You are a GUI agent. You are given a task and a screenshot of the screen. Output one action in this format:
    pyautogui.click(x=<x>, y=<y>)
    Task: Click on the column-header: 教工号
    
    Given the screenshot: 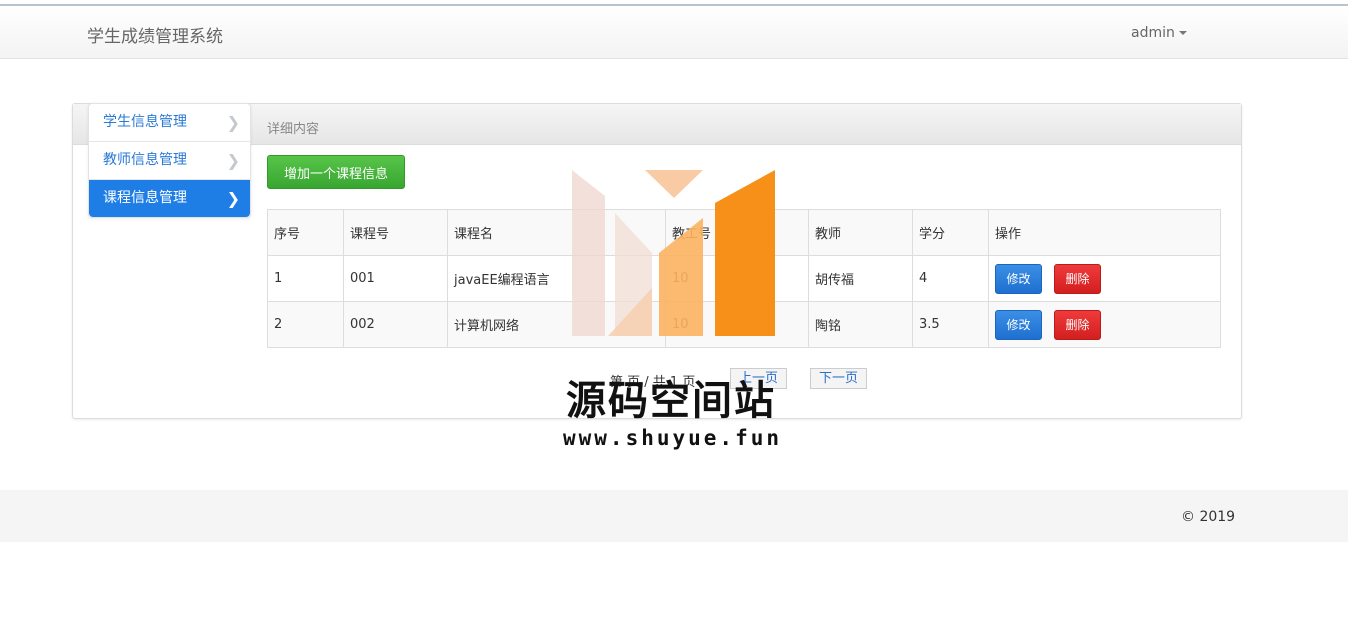 What is the action you would take?
    pyautogui.click(x=737, y=232)
    